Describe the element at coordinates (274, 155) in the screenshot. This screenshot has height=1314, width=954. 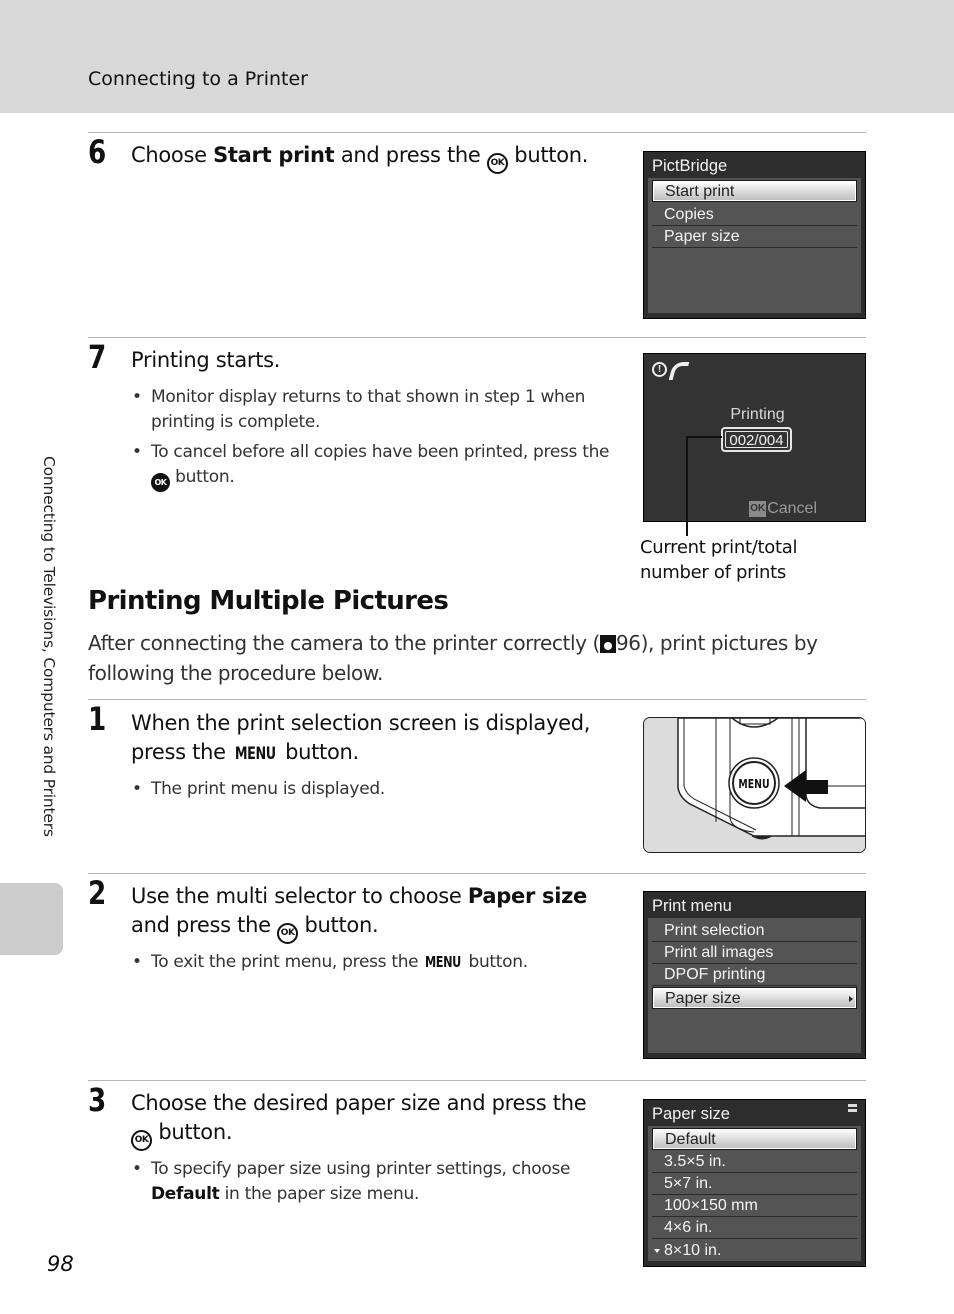
I see `emphasis: Start print` at that location.